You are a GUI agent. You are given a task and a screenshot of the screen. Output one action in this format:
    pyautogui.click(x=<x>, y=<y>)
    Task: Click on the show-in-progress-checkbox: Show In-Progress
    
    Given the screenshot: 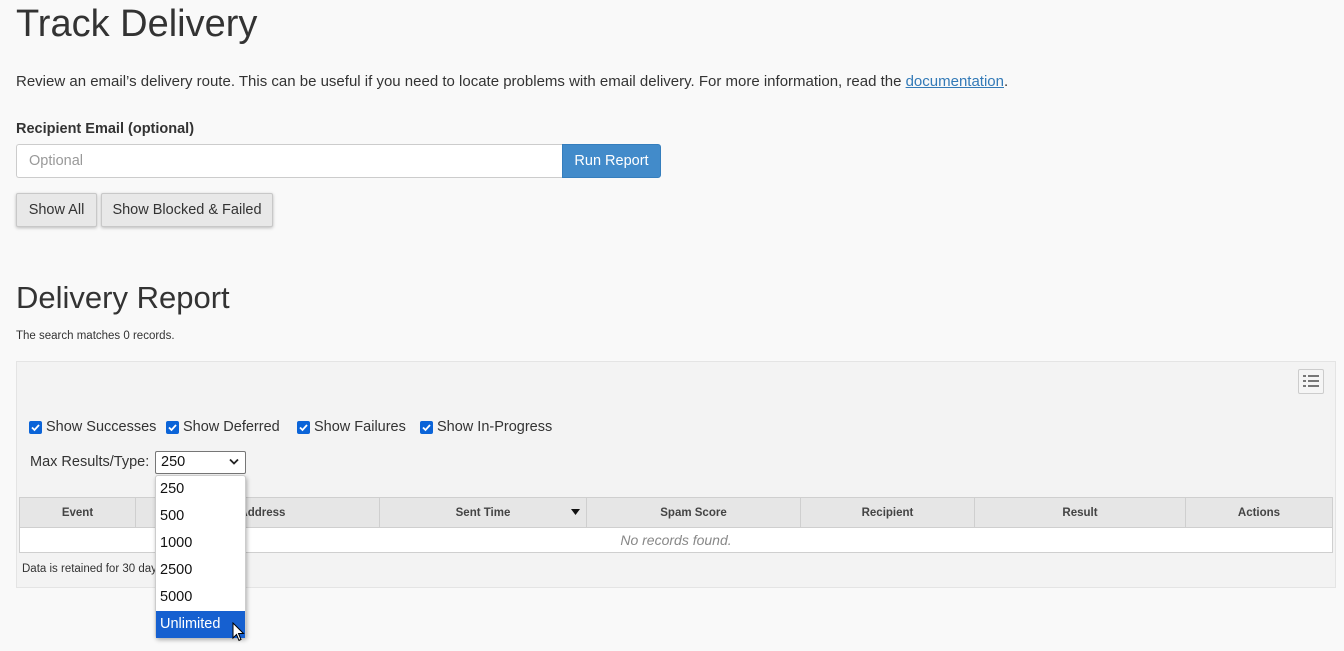 What is the action you would take?
    pyautogui.click(x=486, y=427)
    